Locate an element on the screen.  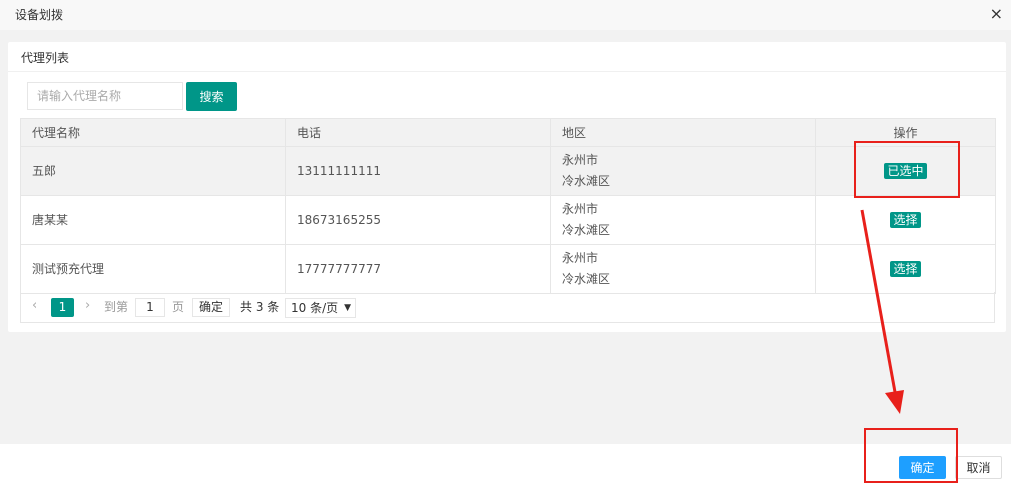
search-button: 搜索 is located at coordinates (211, 96).